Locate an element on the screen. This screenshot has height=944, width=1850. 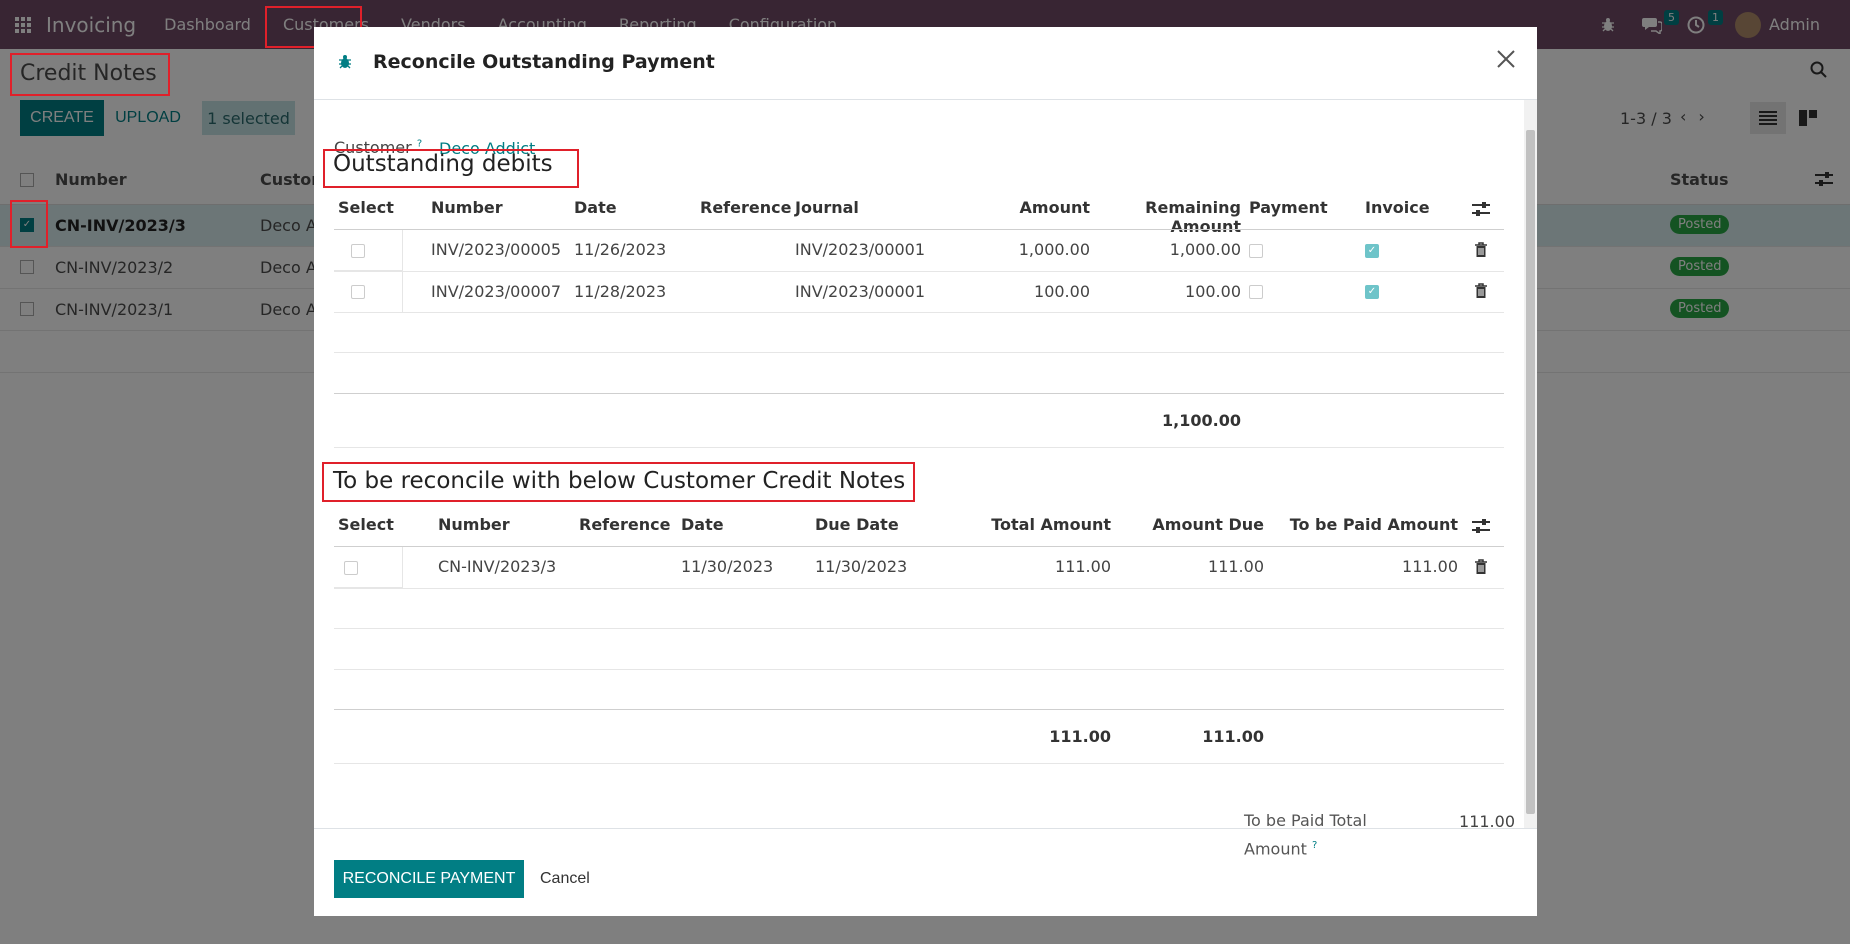
credits-col-number: Number is located at coordinates (474, 524).